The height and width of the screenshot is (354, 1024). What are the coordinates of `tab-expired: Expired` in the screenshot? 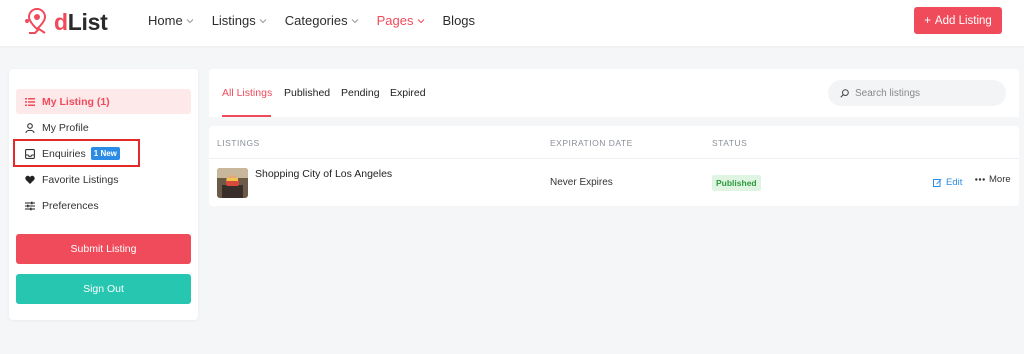 It's located at (408, 93).